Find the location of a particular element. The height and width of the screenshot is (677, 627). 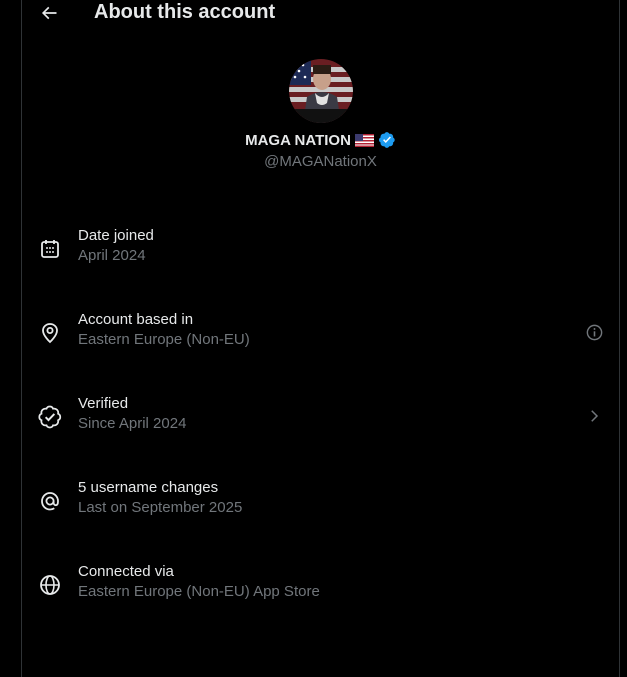

row-label: Verified is located at coordinates (103, 403).